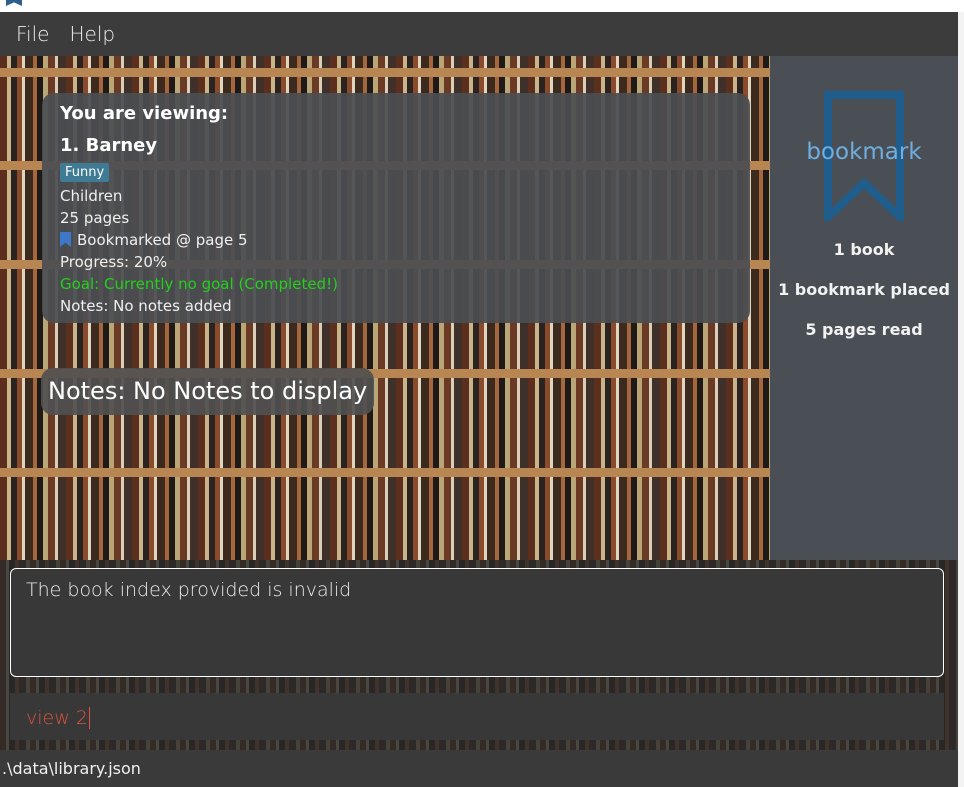 The width and height of the screenshot is (964, 787). I want to click on book-progress: Progress: 20%, so click(114, 262).